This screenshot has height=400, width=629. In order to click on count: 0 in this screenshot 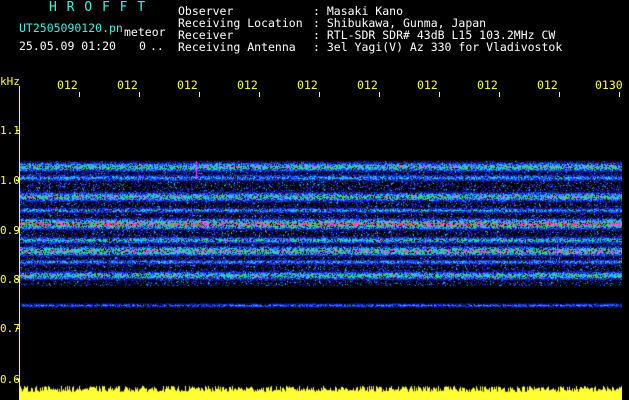, I will do `click(142, 46)`.